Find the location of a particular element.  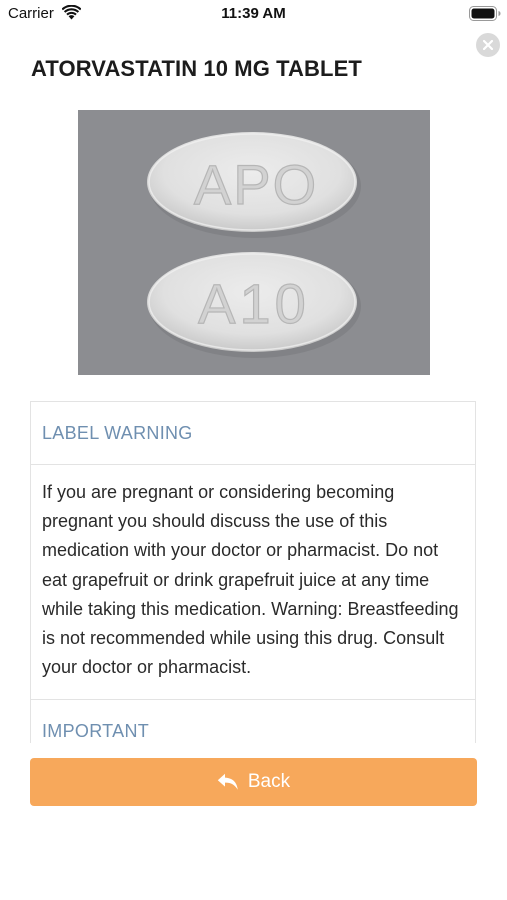

status-bar: Carrier 11:39 AM is located at coordinates (253, 15).